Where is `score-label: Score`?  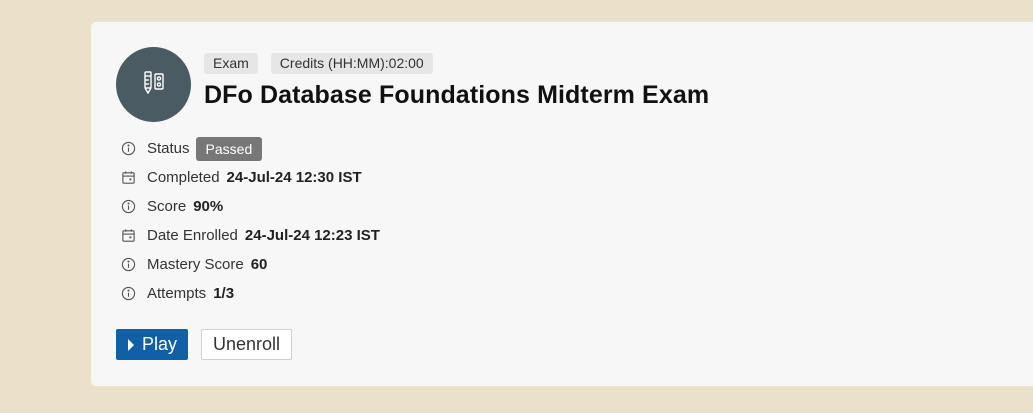
score-label: Score is located at coordinates (167, 206).